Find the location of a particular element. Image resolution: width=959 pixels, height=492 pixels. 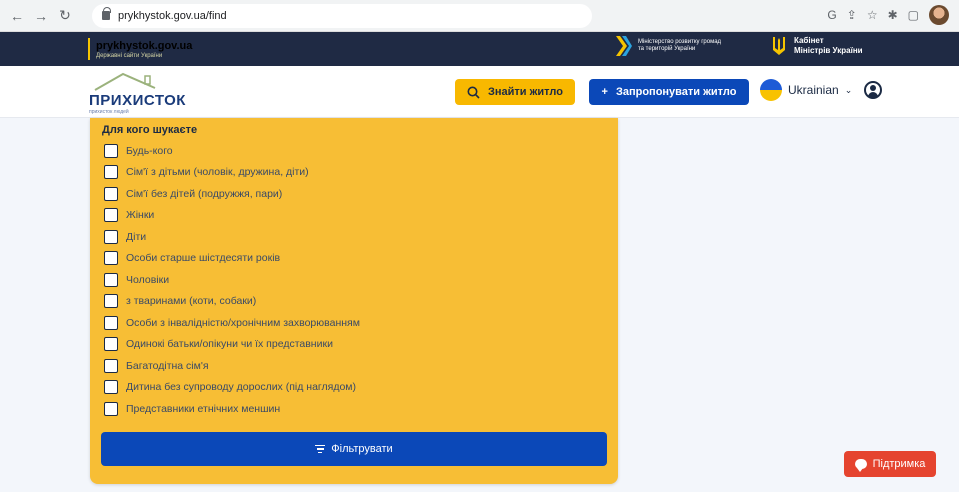

gov-site-title: prykhystok.gov.ua is located at coordinates (144, 46).